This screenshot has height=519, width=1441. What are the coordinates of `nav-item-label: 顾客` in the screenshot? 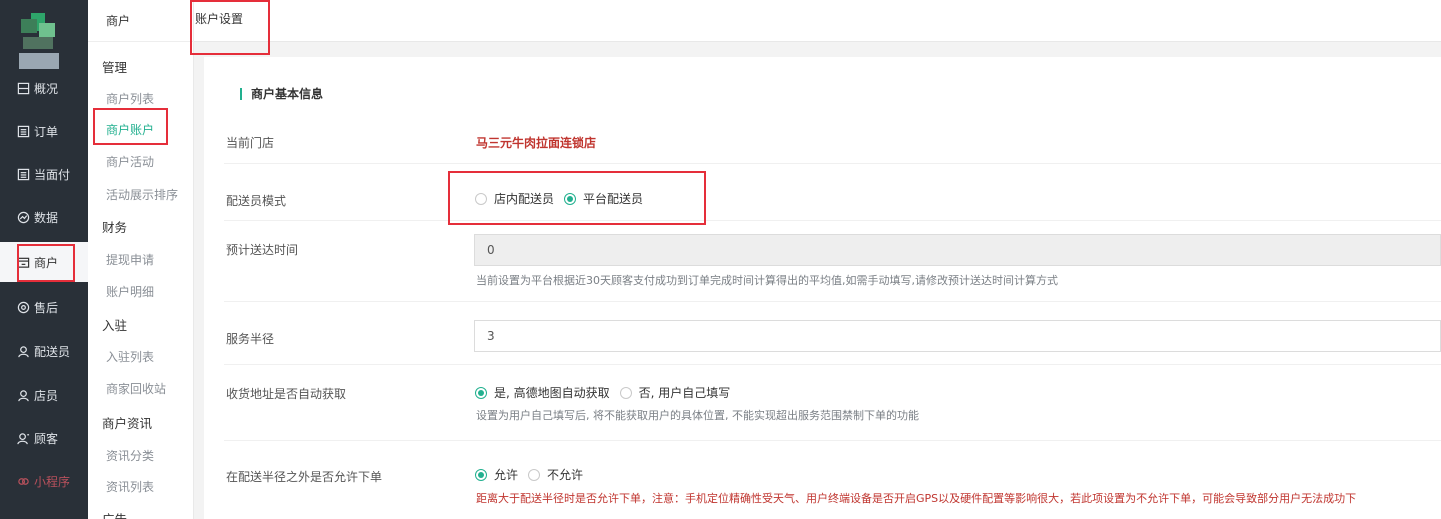 It's located at (46, 438).